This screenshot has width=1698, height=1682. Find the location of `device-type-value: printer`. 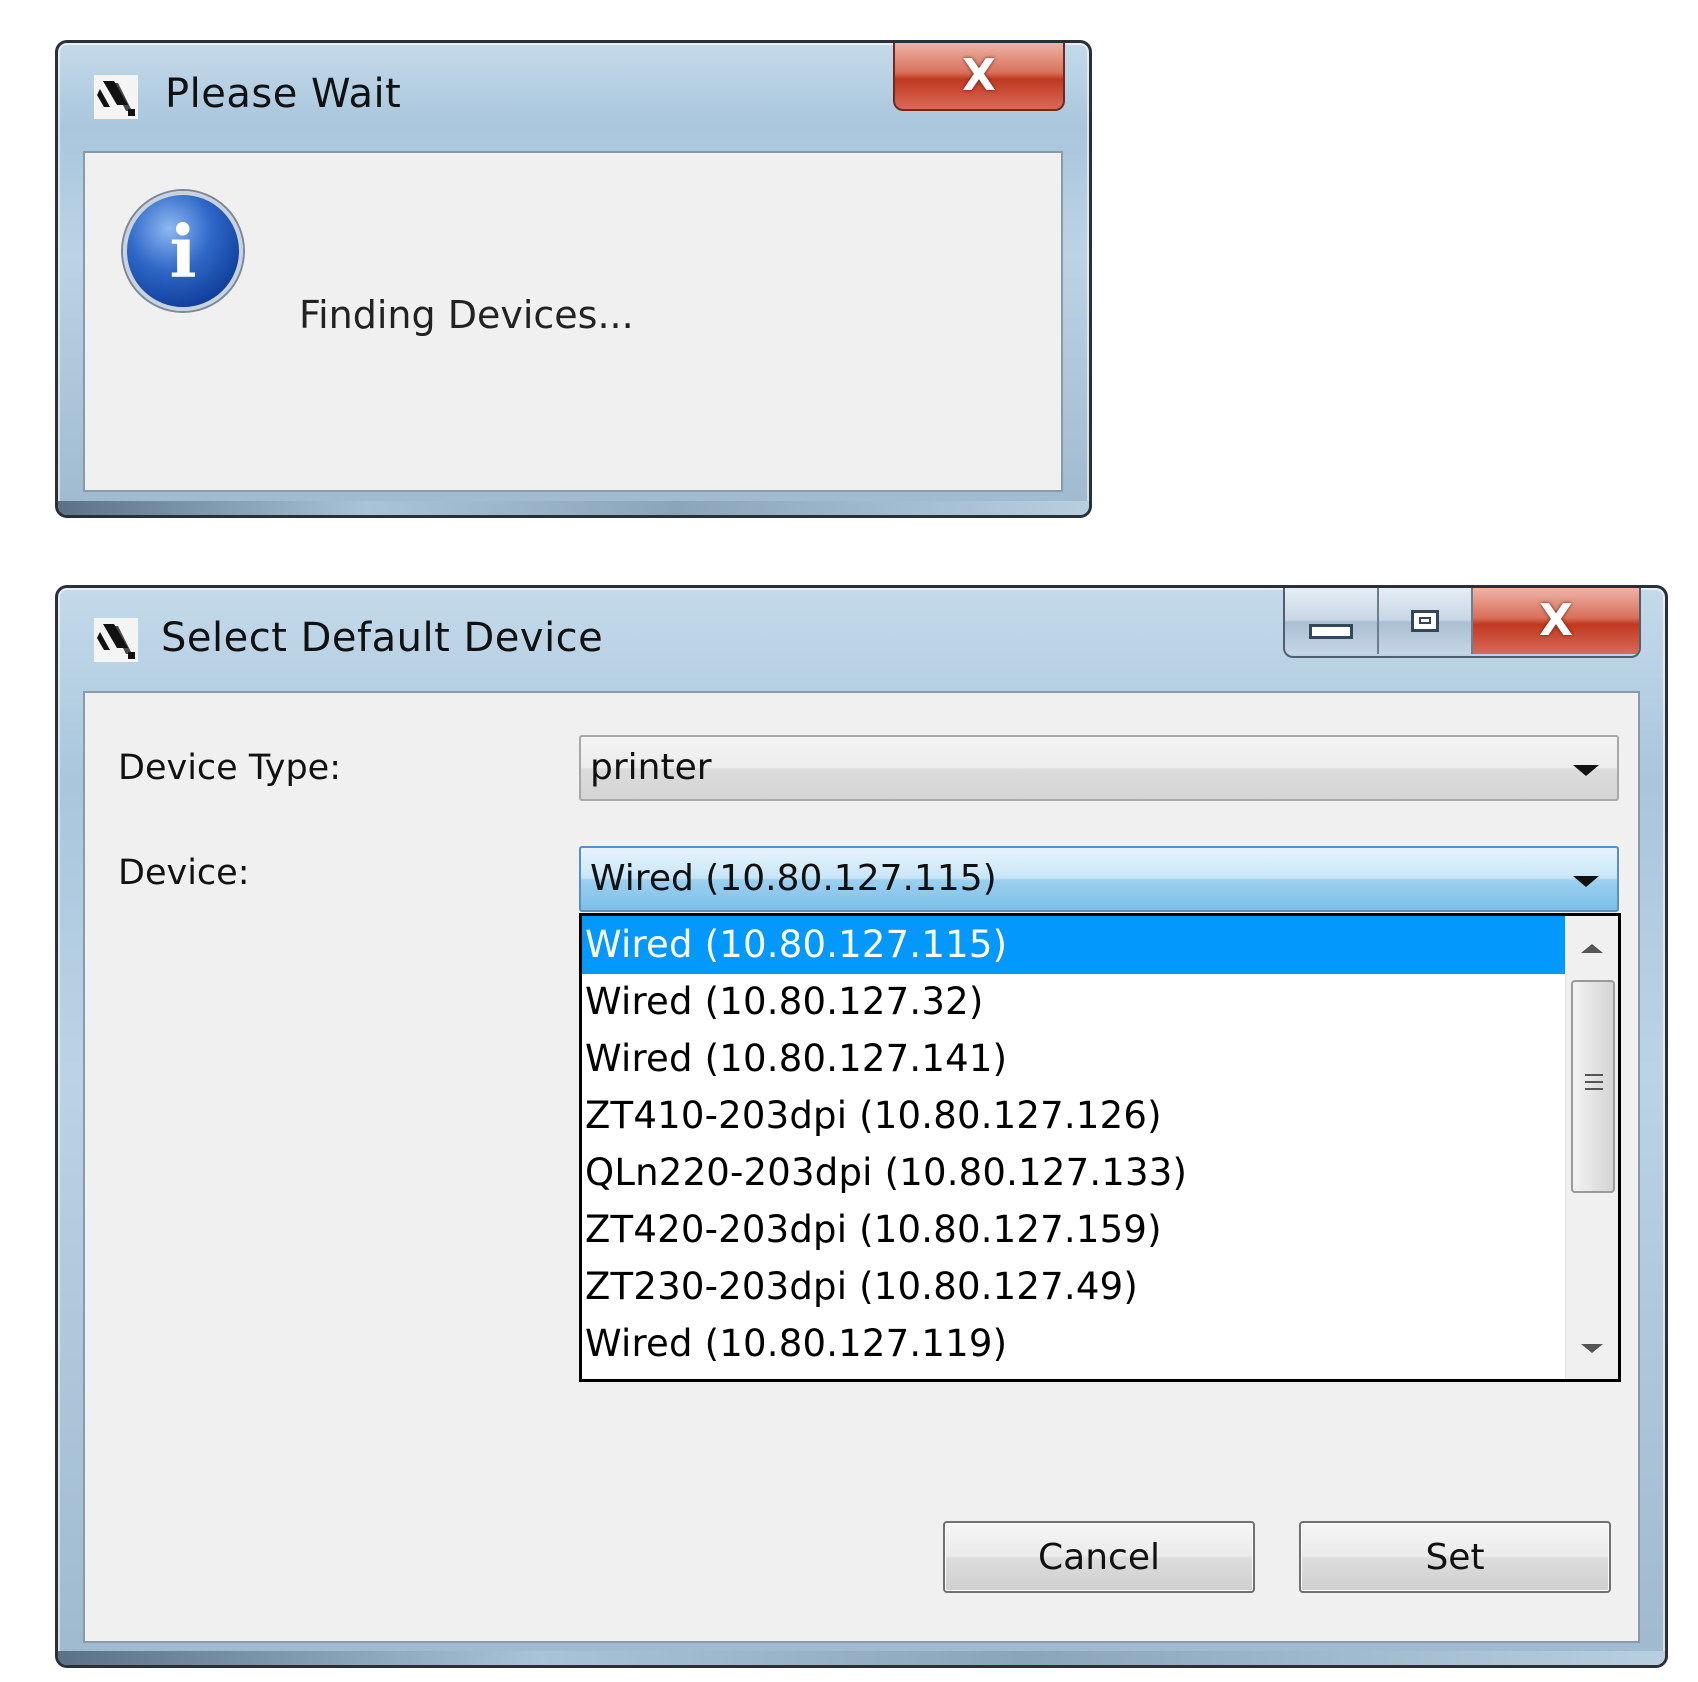

device-type-value: printer is located at coordinates (651, 767).